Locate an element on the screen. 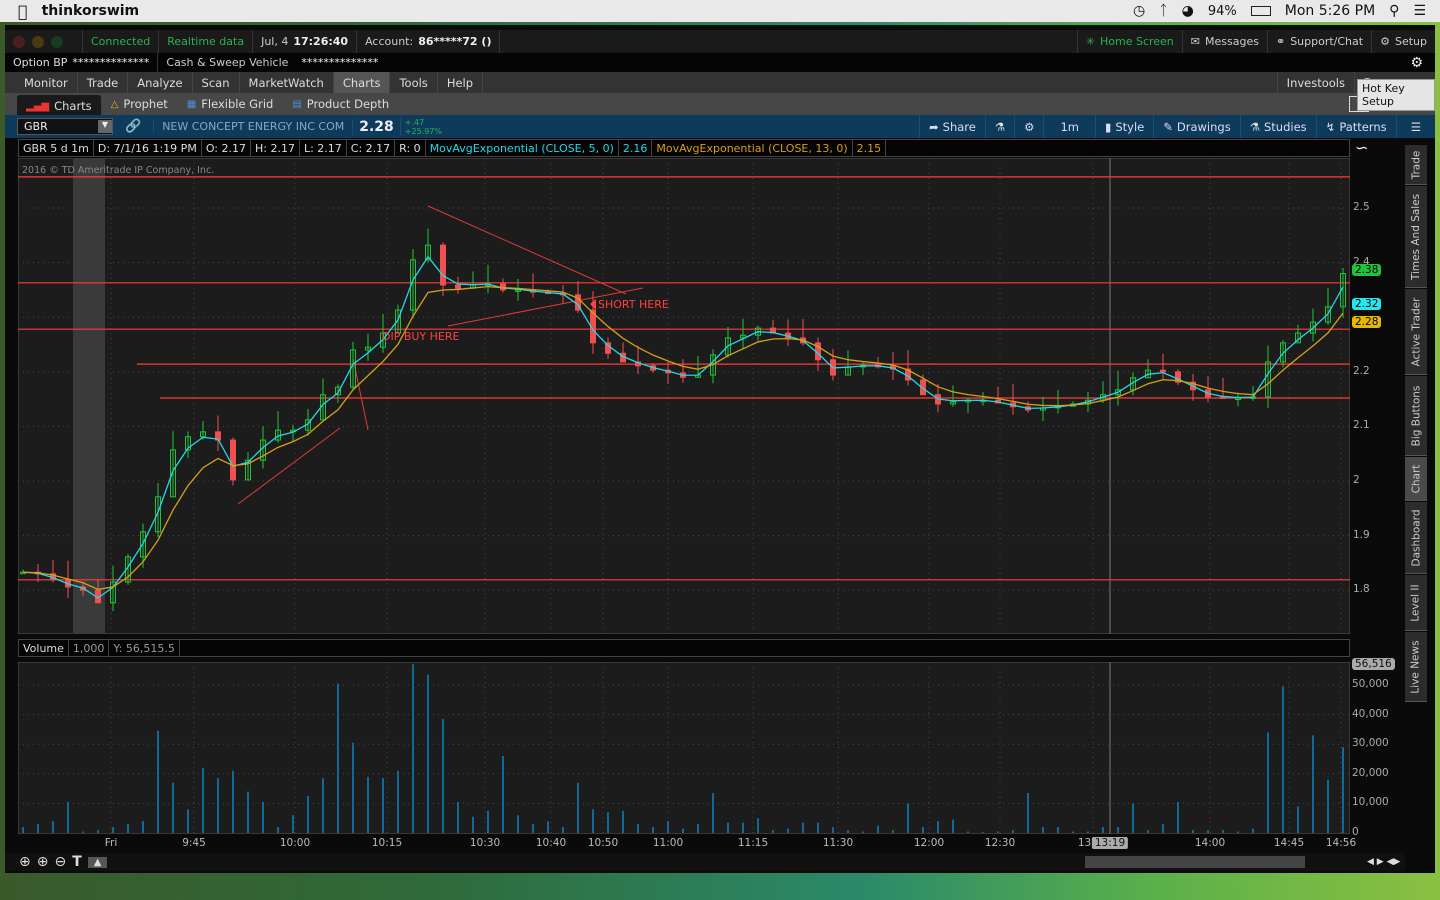  side-tab-dashboard: Dashboard is located at coordinates (1416, 538).